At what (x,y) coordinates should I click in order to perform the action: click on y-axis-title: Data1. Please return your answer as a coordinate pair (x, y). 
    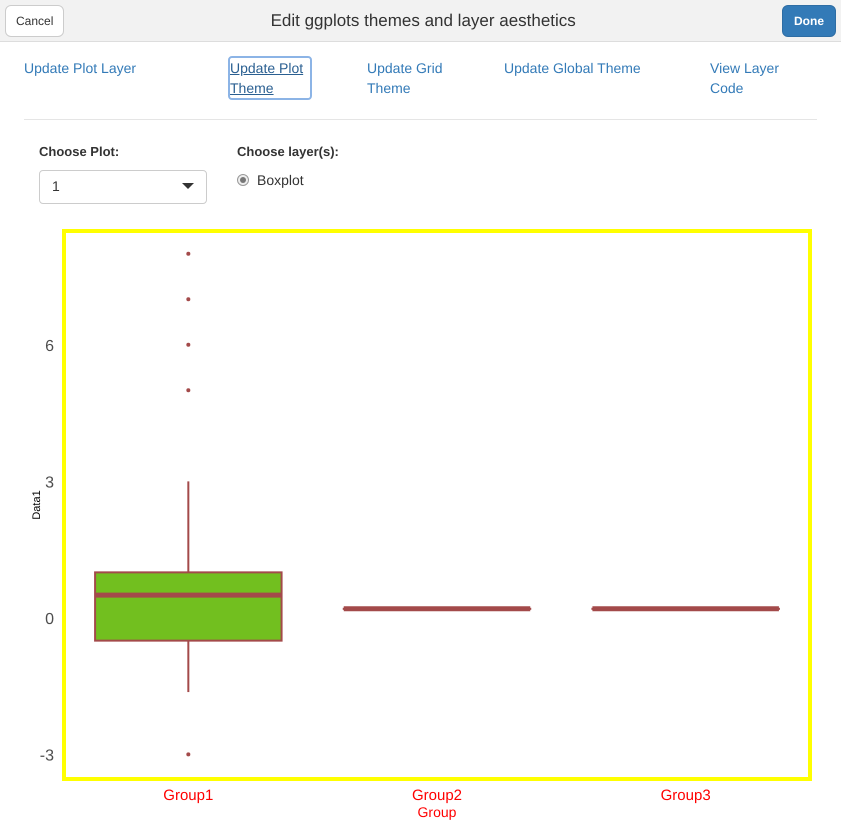
    Looking at the image, I should click on (37, 505).